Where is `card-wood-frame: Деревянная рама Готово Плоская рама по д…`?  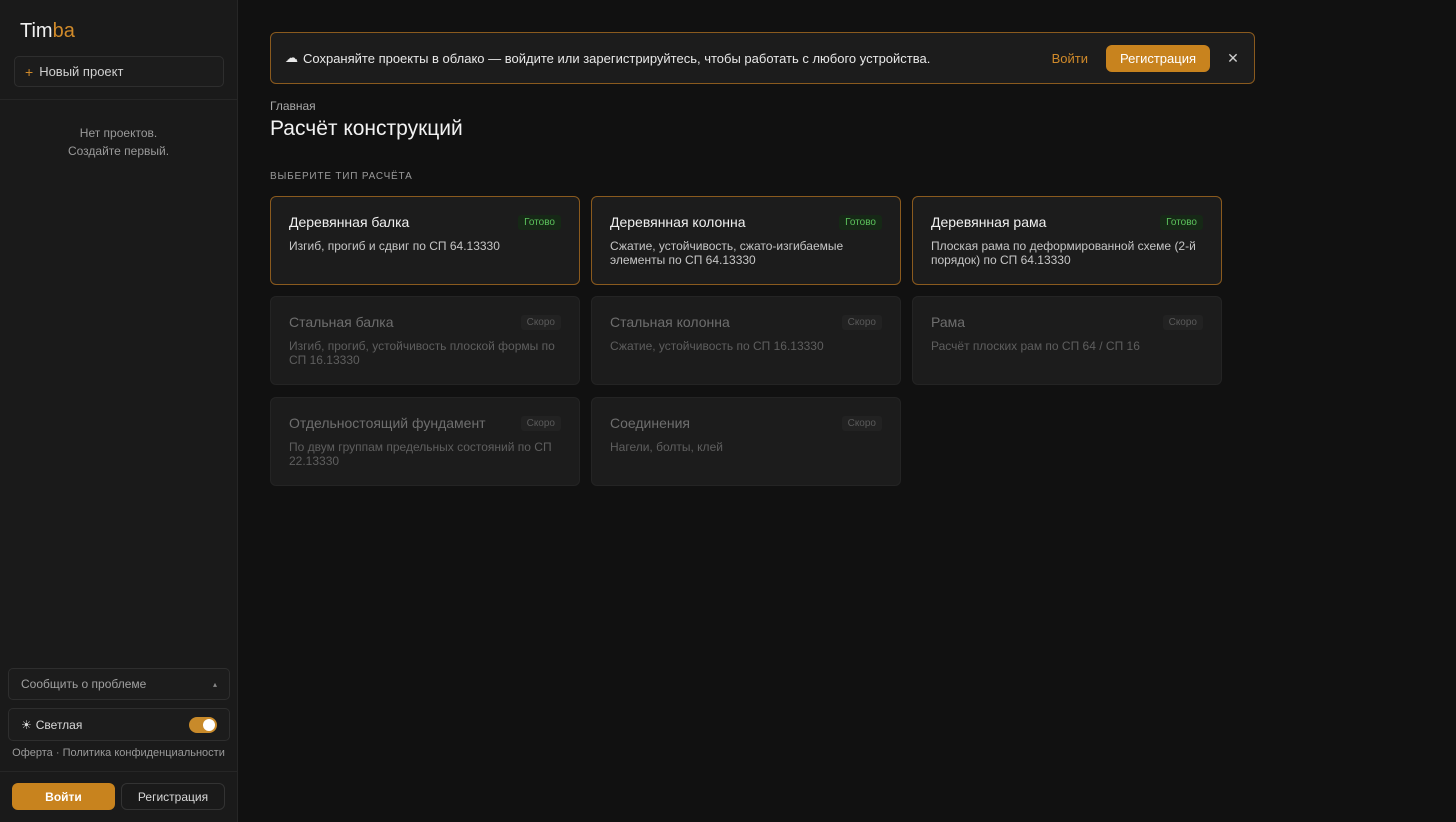 card-wood-frame: Деревянная рама Готово Плоская рама по д… is located at coordinates (1067, 240).